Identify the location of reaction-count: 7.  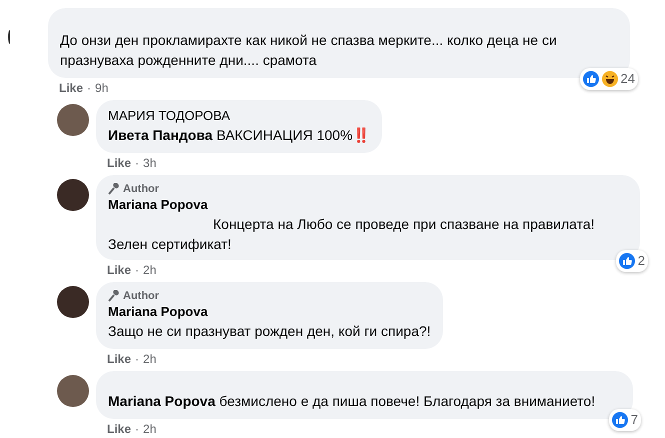
(624, 420).